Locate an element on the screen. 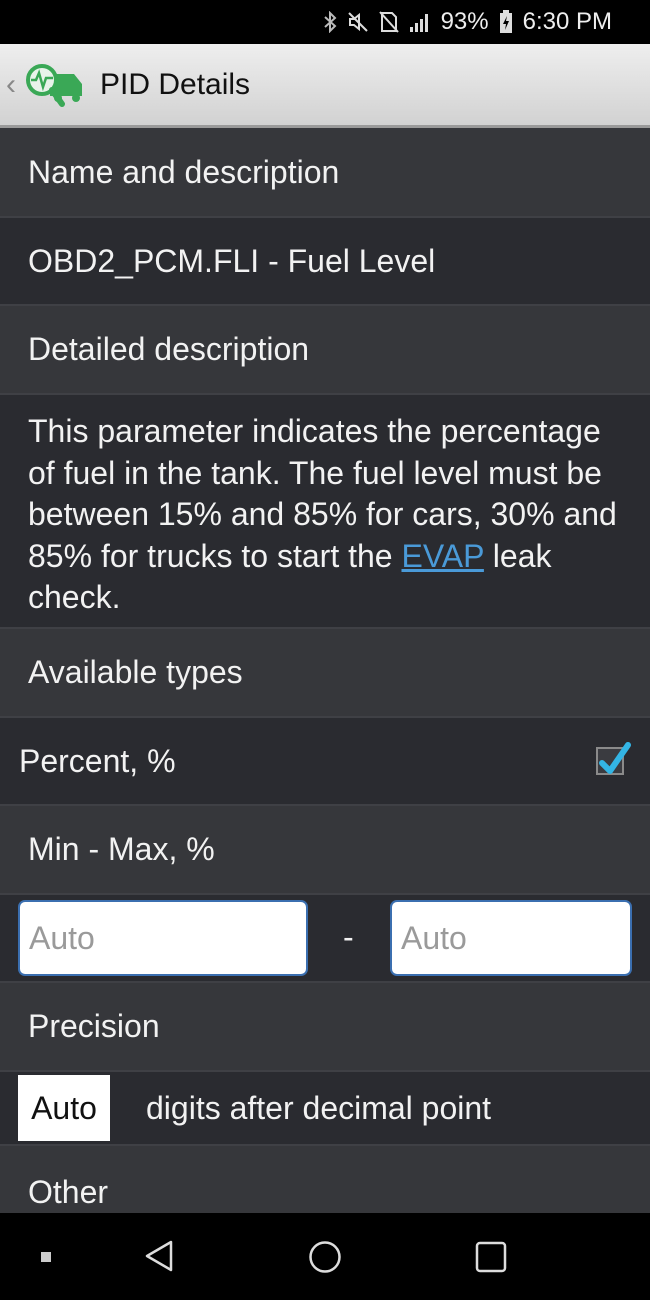 This screenshot has height=1300, width=650. battery-charging-icon is located at coordinates (505, 21).